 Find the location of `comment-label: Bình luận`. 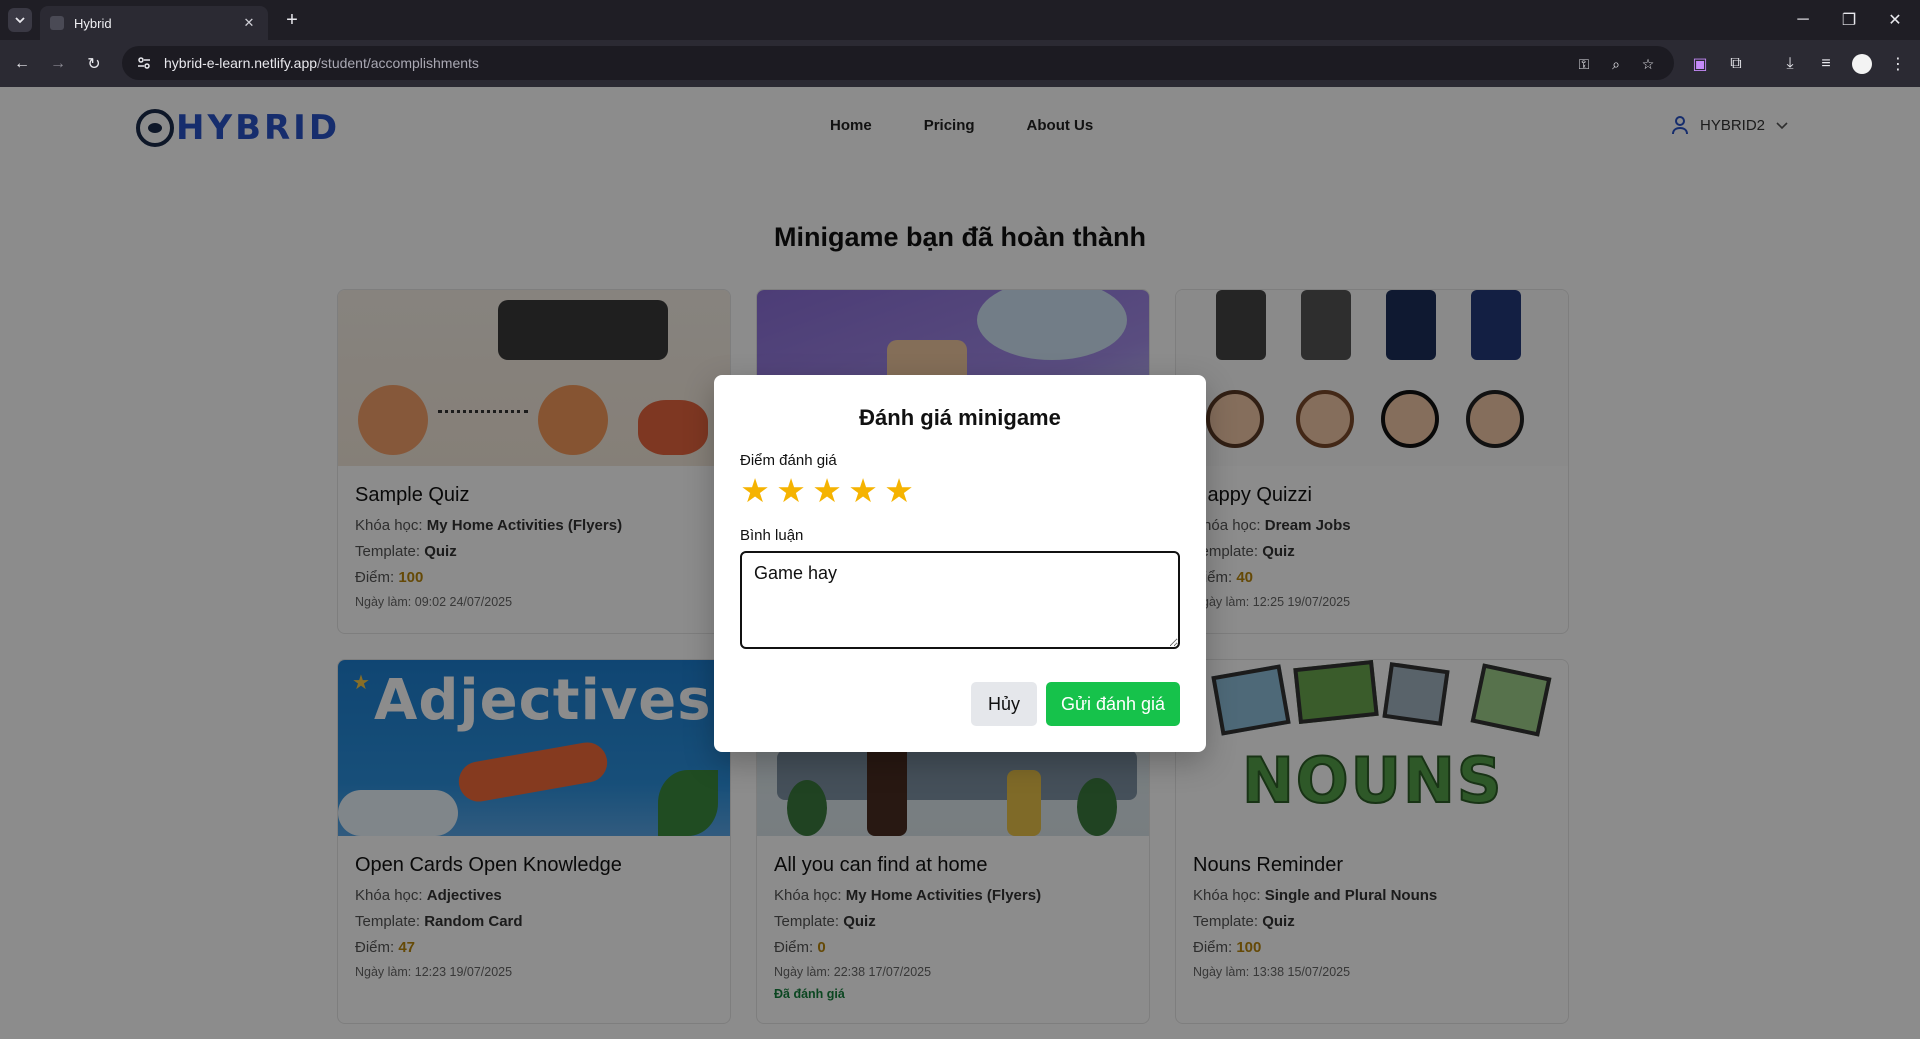

comment-label: Bình luận is located at coordinates (772, 535).